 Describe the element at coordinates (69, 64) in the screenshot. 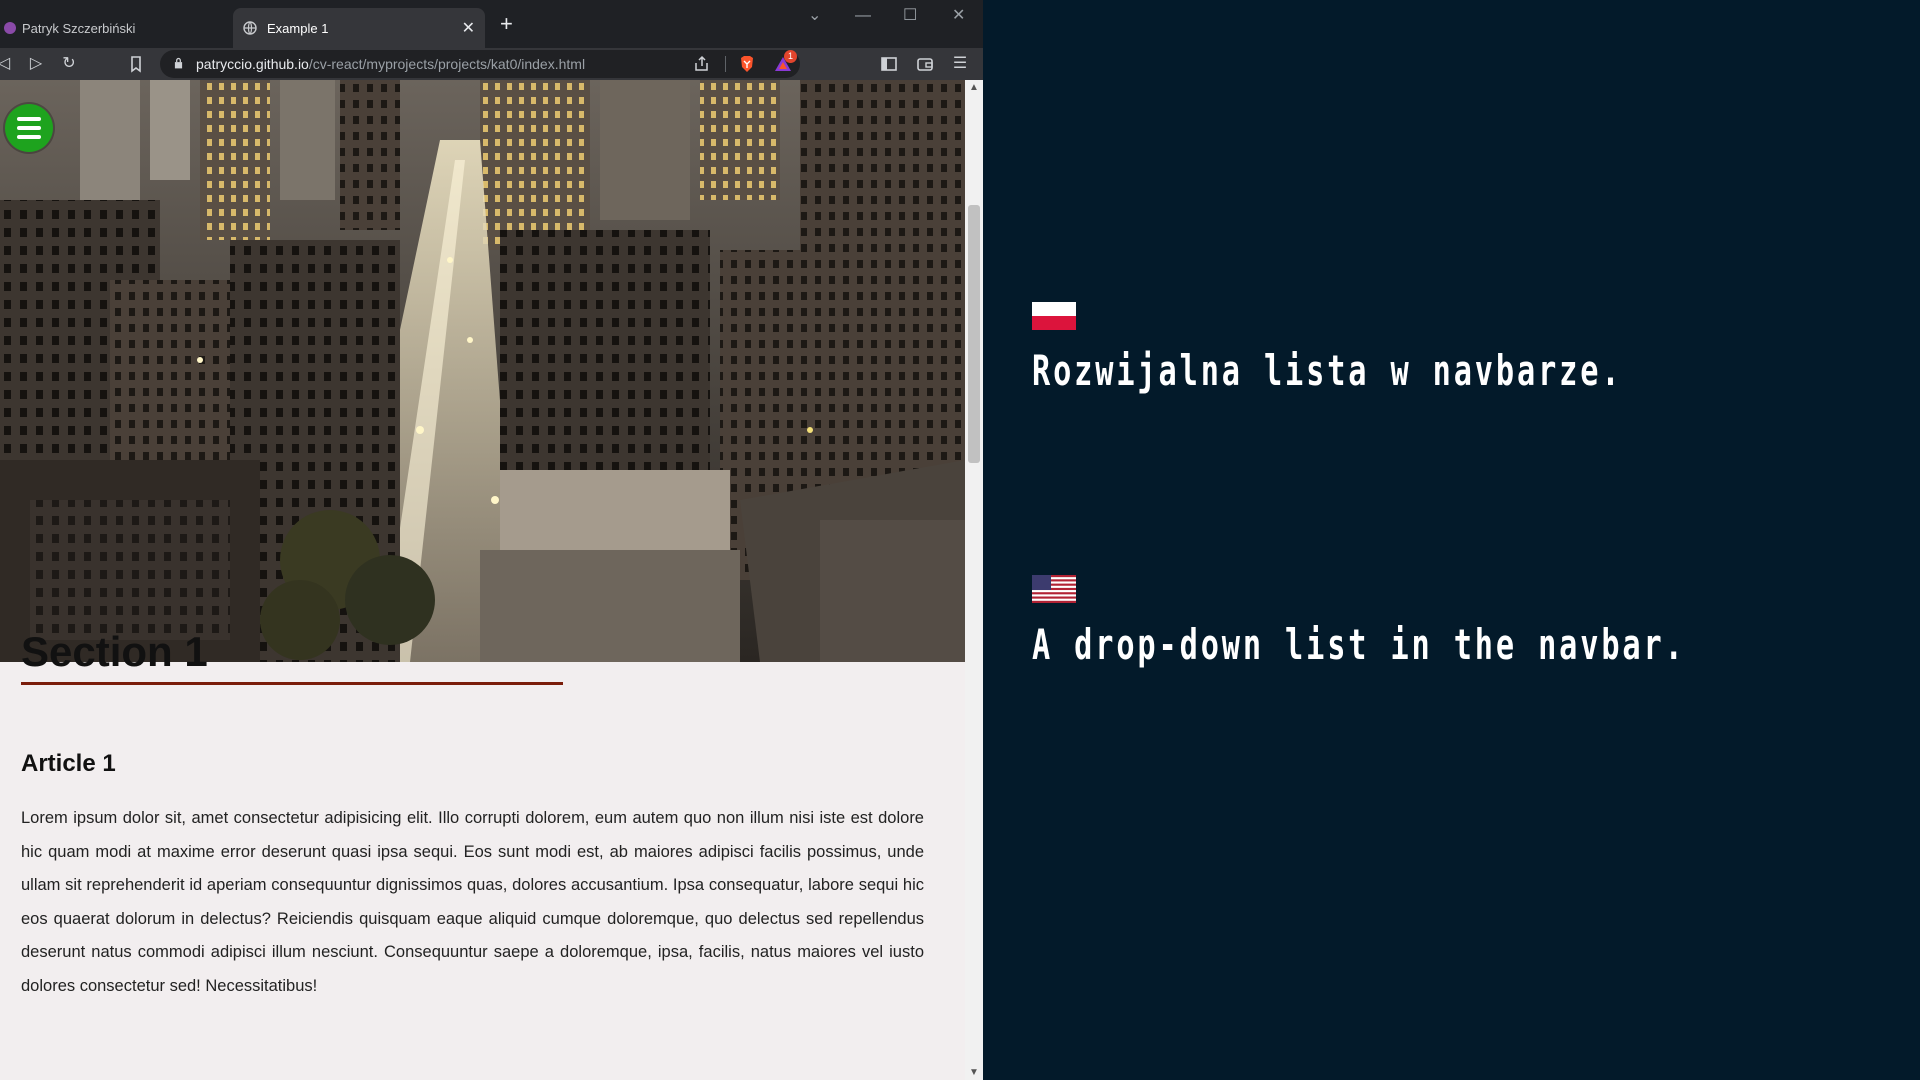

I see `reload-icon: ↻` at that location.